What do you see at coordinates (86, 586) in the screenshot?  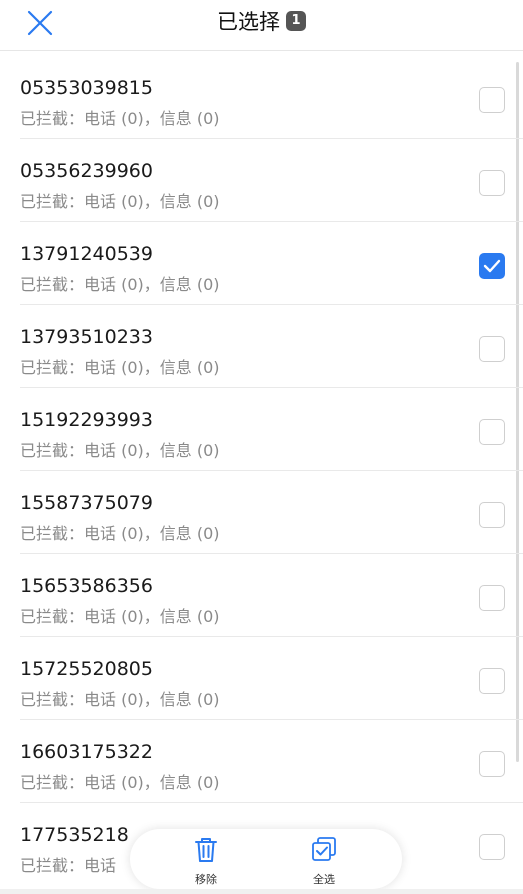 I see `phone-number: 15653586356` at bounding box center [86, 586].